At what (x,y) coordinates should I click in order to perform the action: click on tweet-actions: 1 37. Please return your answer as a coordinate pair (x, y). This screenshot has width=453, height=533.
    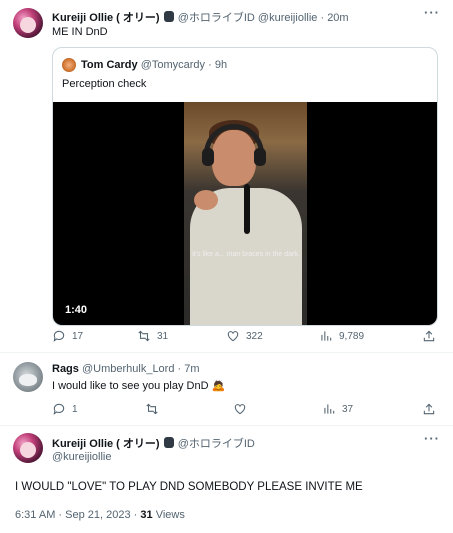
    Looking at the image, I should click on (245, 410).